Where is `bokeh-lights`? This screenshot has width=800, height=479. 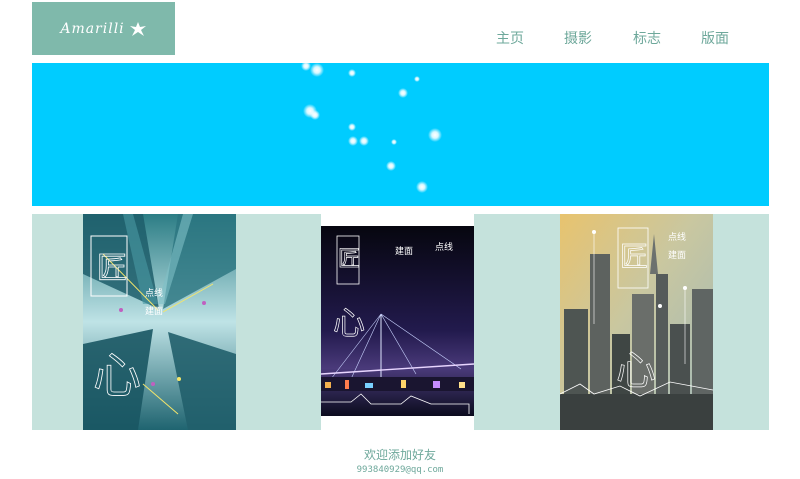
bokeh-lights is located at coordinates (371, 128).